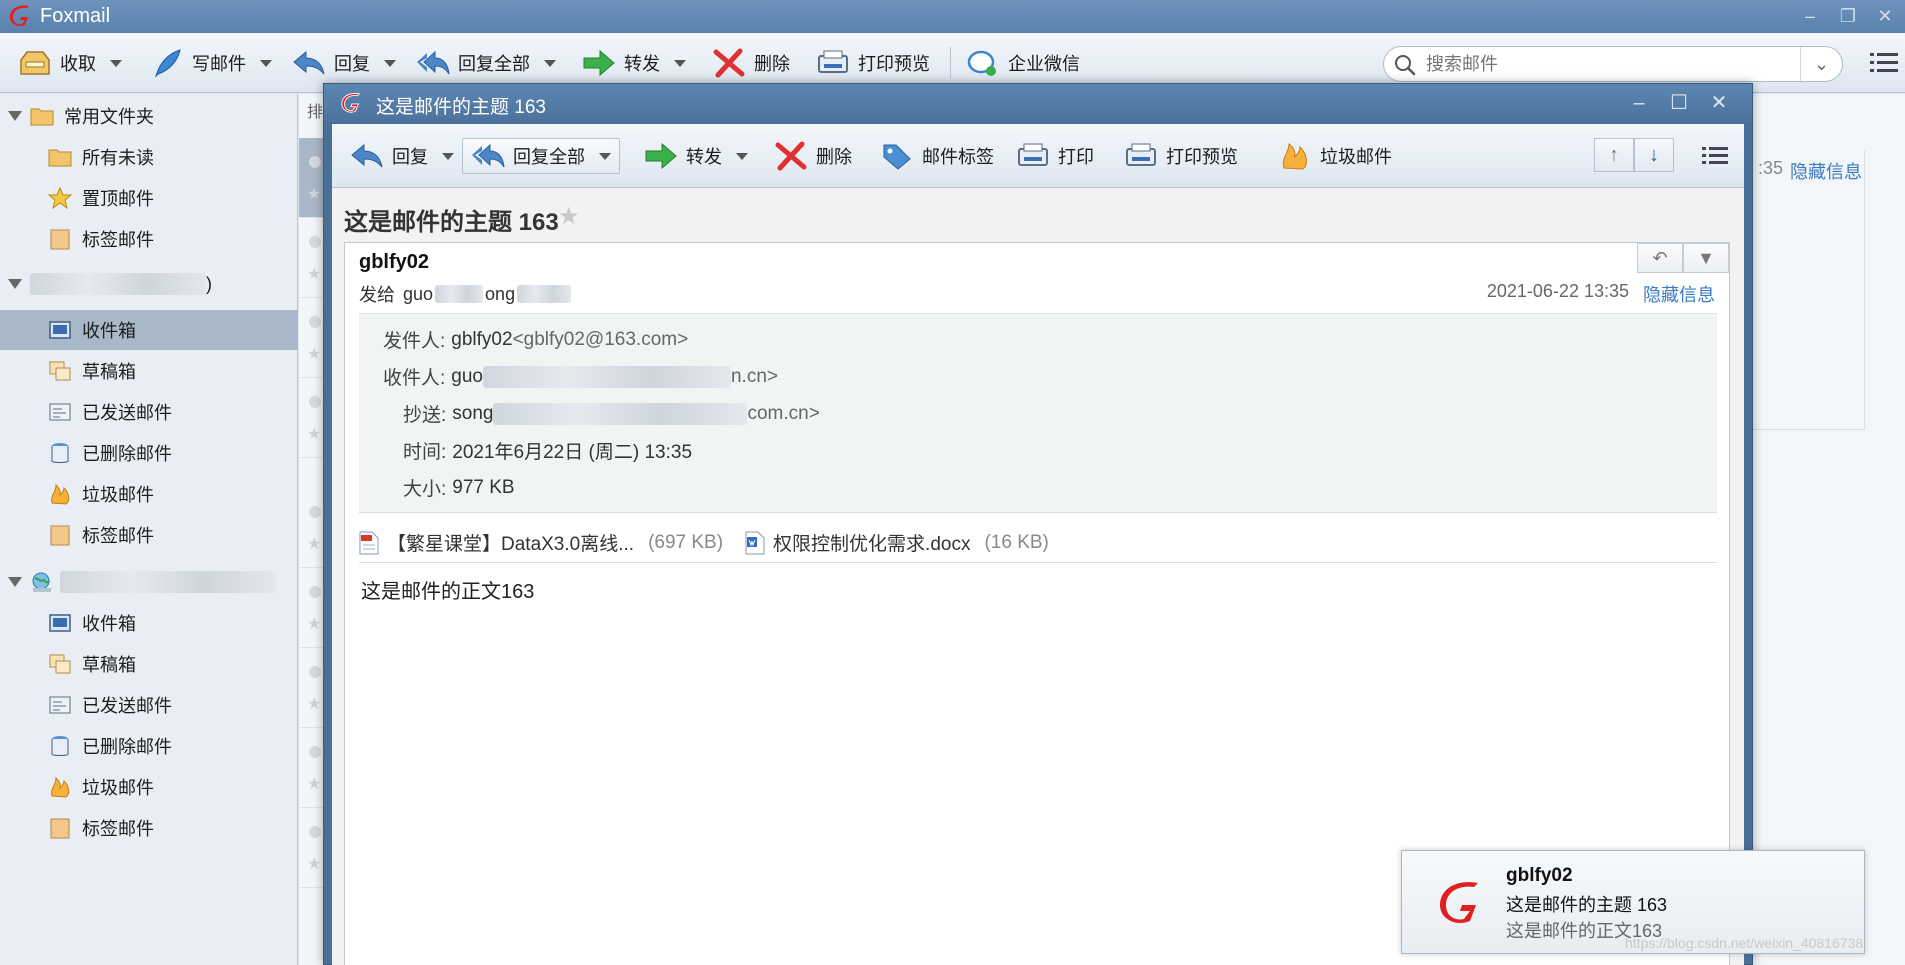 This screenshot has width=1905, height=965. I want to click on attachment-name: 权限控制优化需求.docx, so click(872, 544).